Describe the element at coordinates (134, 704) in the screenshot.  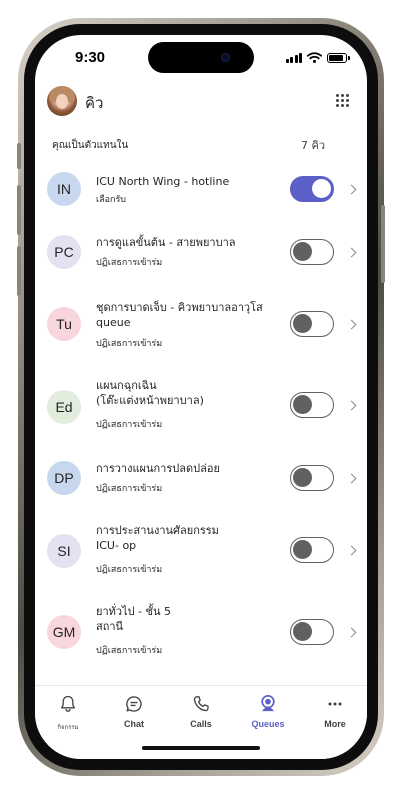
I see `chat-icon` at that location.